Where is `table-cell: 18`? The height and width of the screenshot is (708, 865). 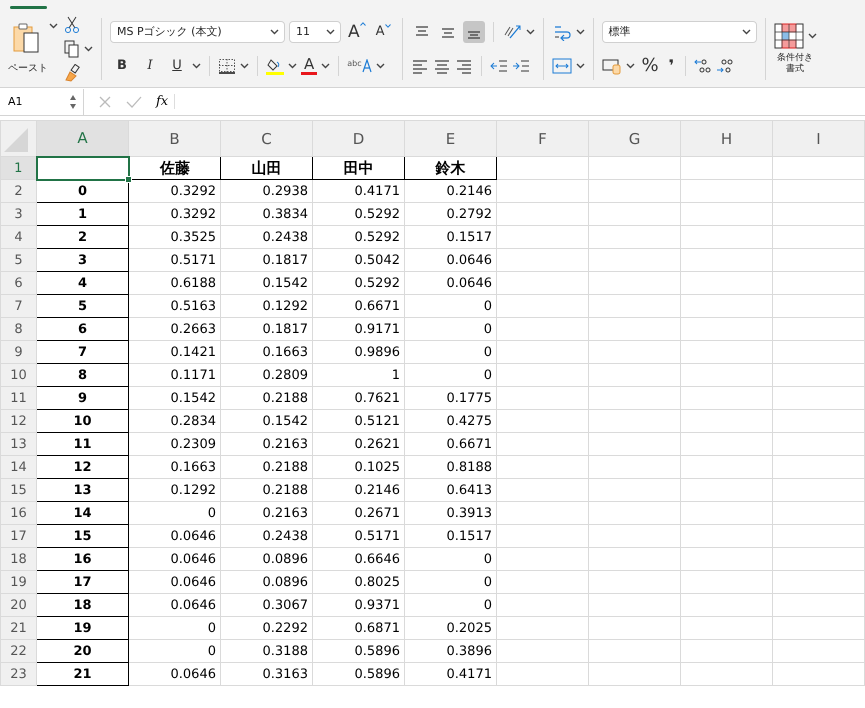
table-cell: 18 is located at coordinates (82, 605).